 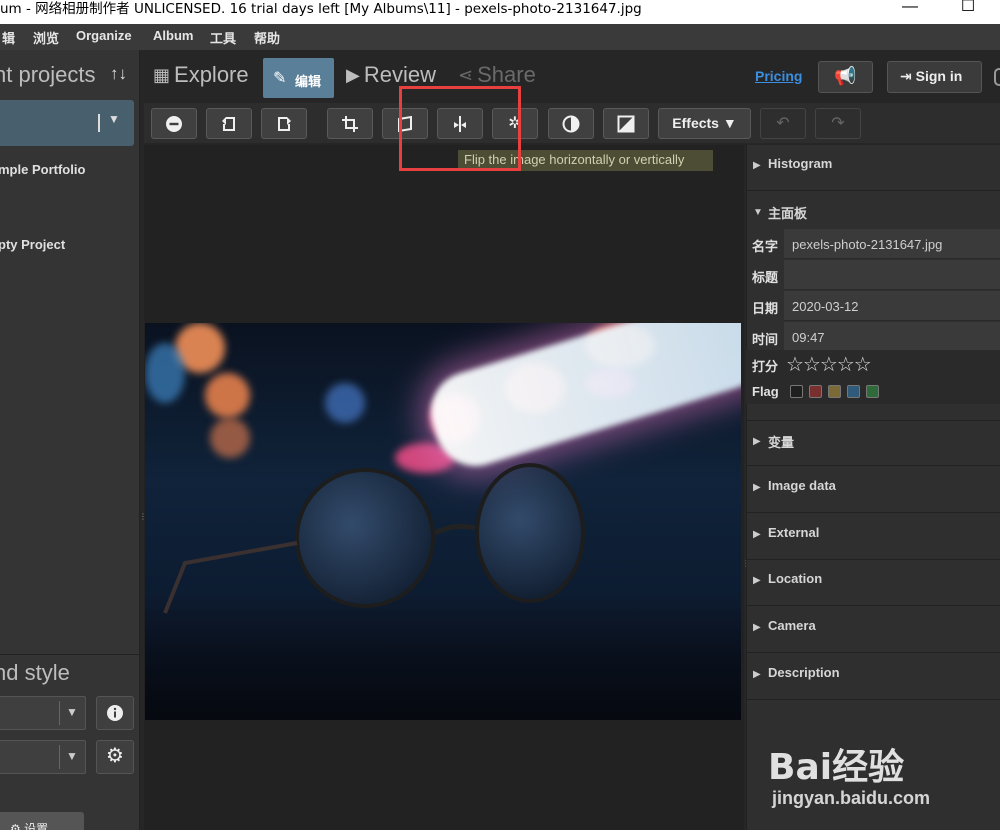 I want to click on flag-swatch-red, so click(x=815, y=391).